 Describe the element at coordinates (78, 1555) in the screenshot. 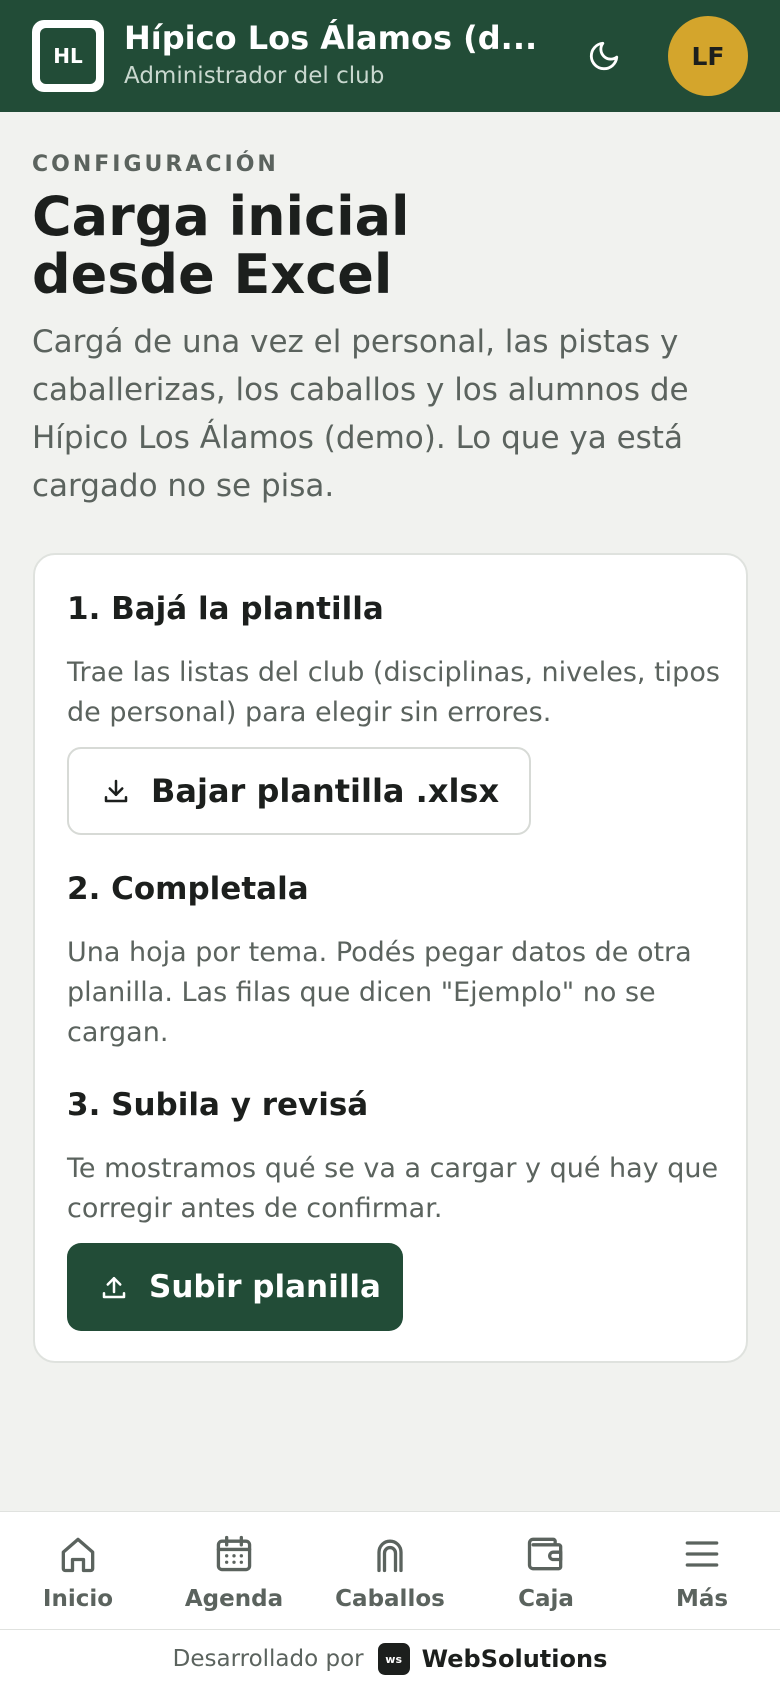

I see `home-icon` at that location.